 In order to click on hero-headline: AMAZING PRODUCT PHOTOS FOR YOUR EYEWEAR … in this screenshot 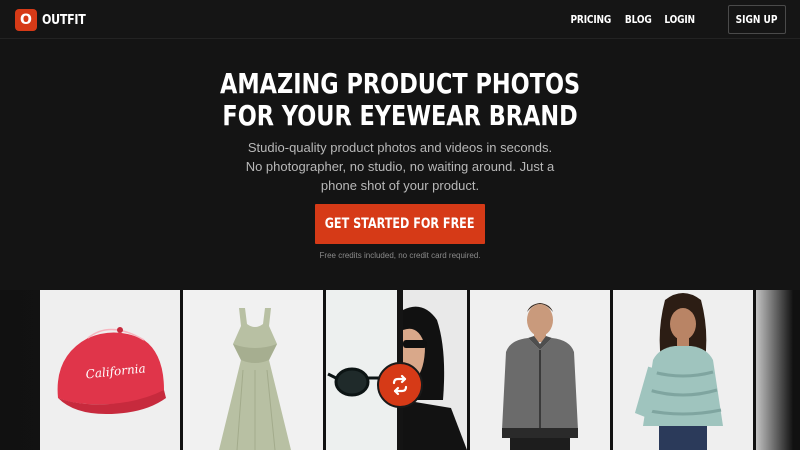, I will do `click(400, 100)`.